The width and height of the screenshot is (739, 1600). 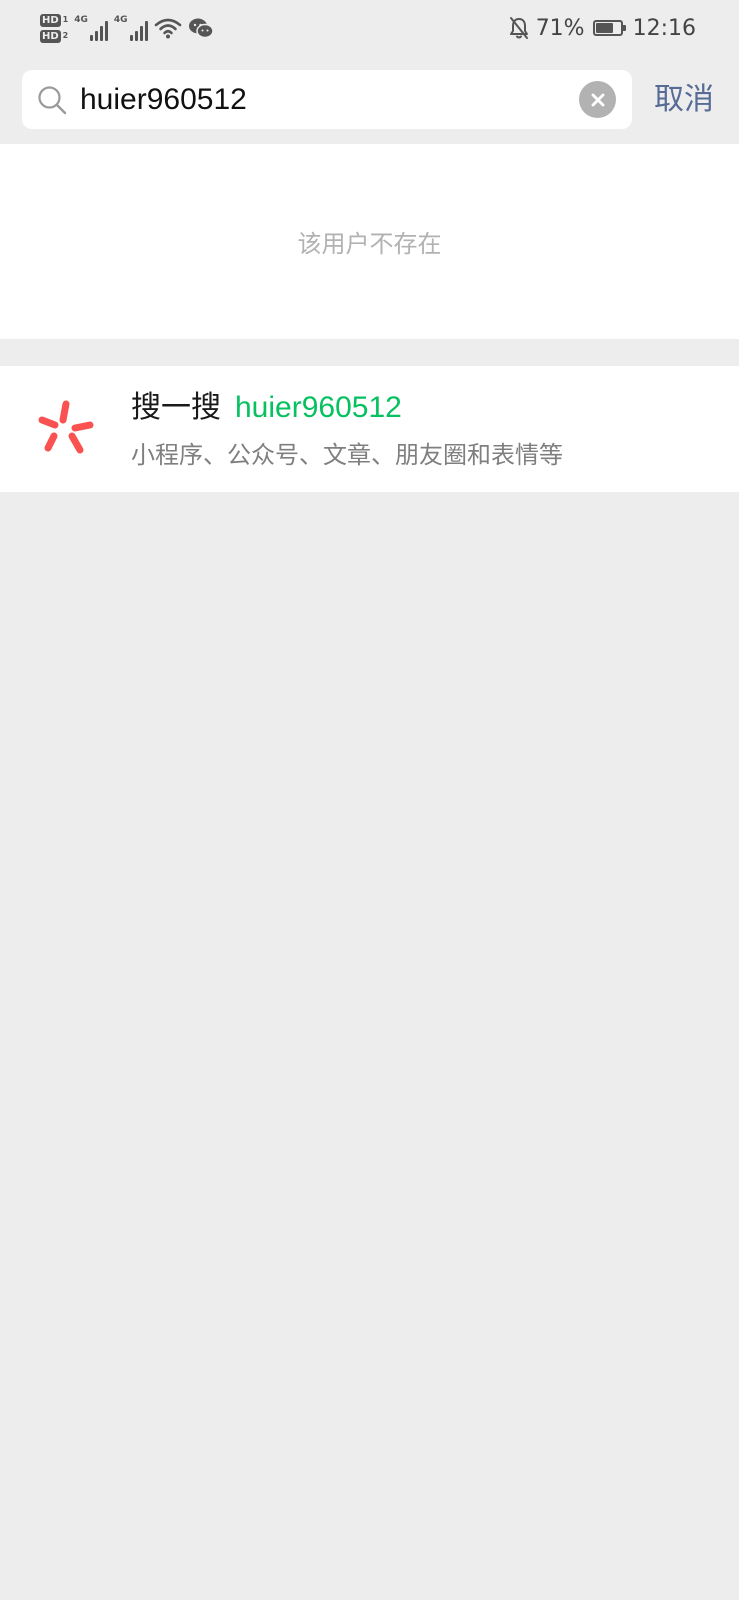 What do you see at coordinates (65, 35) in the screenshot?
I see `hd-sim-number: 2` at bounding box center [65, 35].